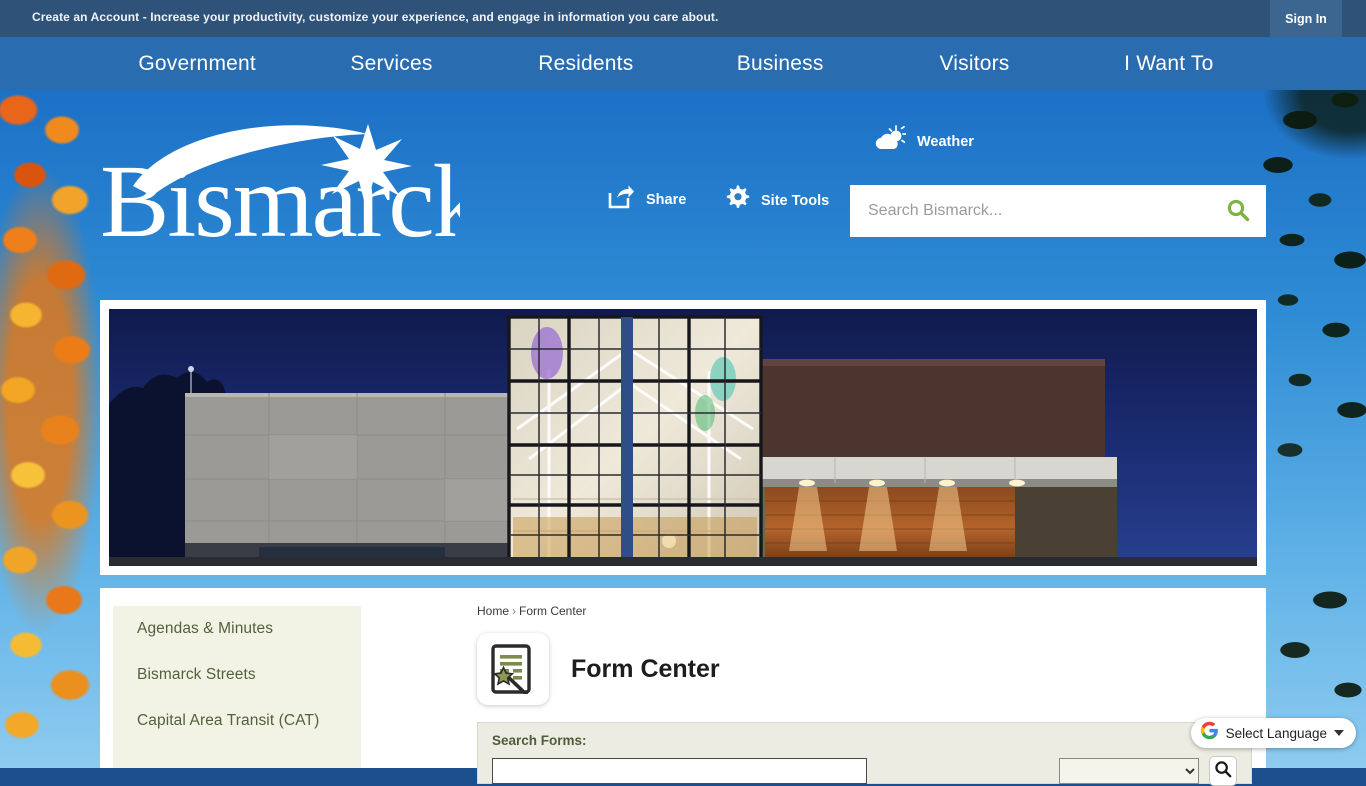 The height and width of the screenshot is (786, 1366). What do you see at coordinates (864, 669) in the screenshot?
I see `page-header: Form Center` at bounding box center [864, 669].